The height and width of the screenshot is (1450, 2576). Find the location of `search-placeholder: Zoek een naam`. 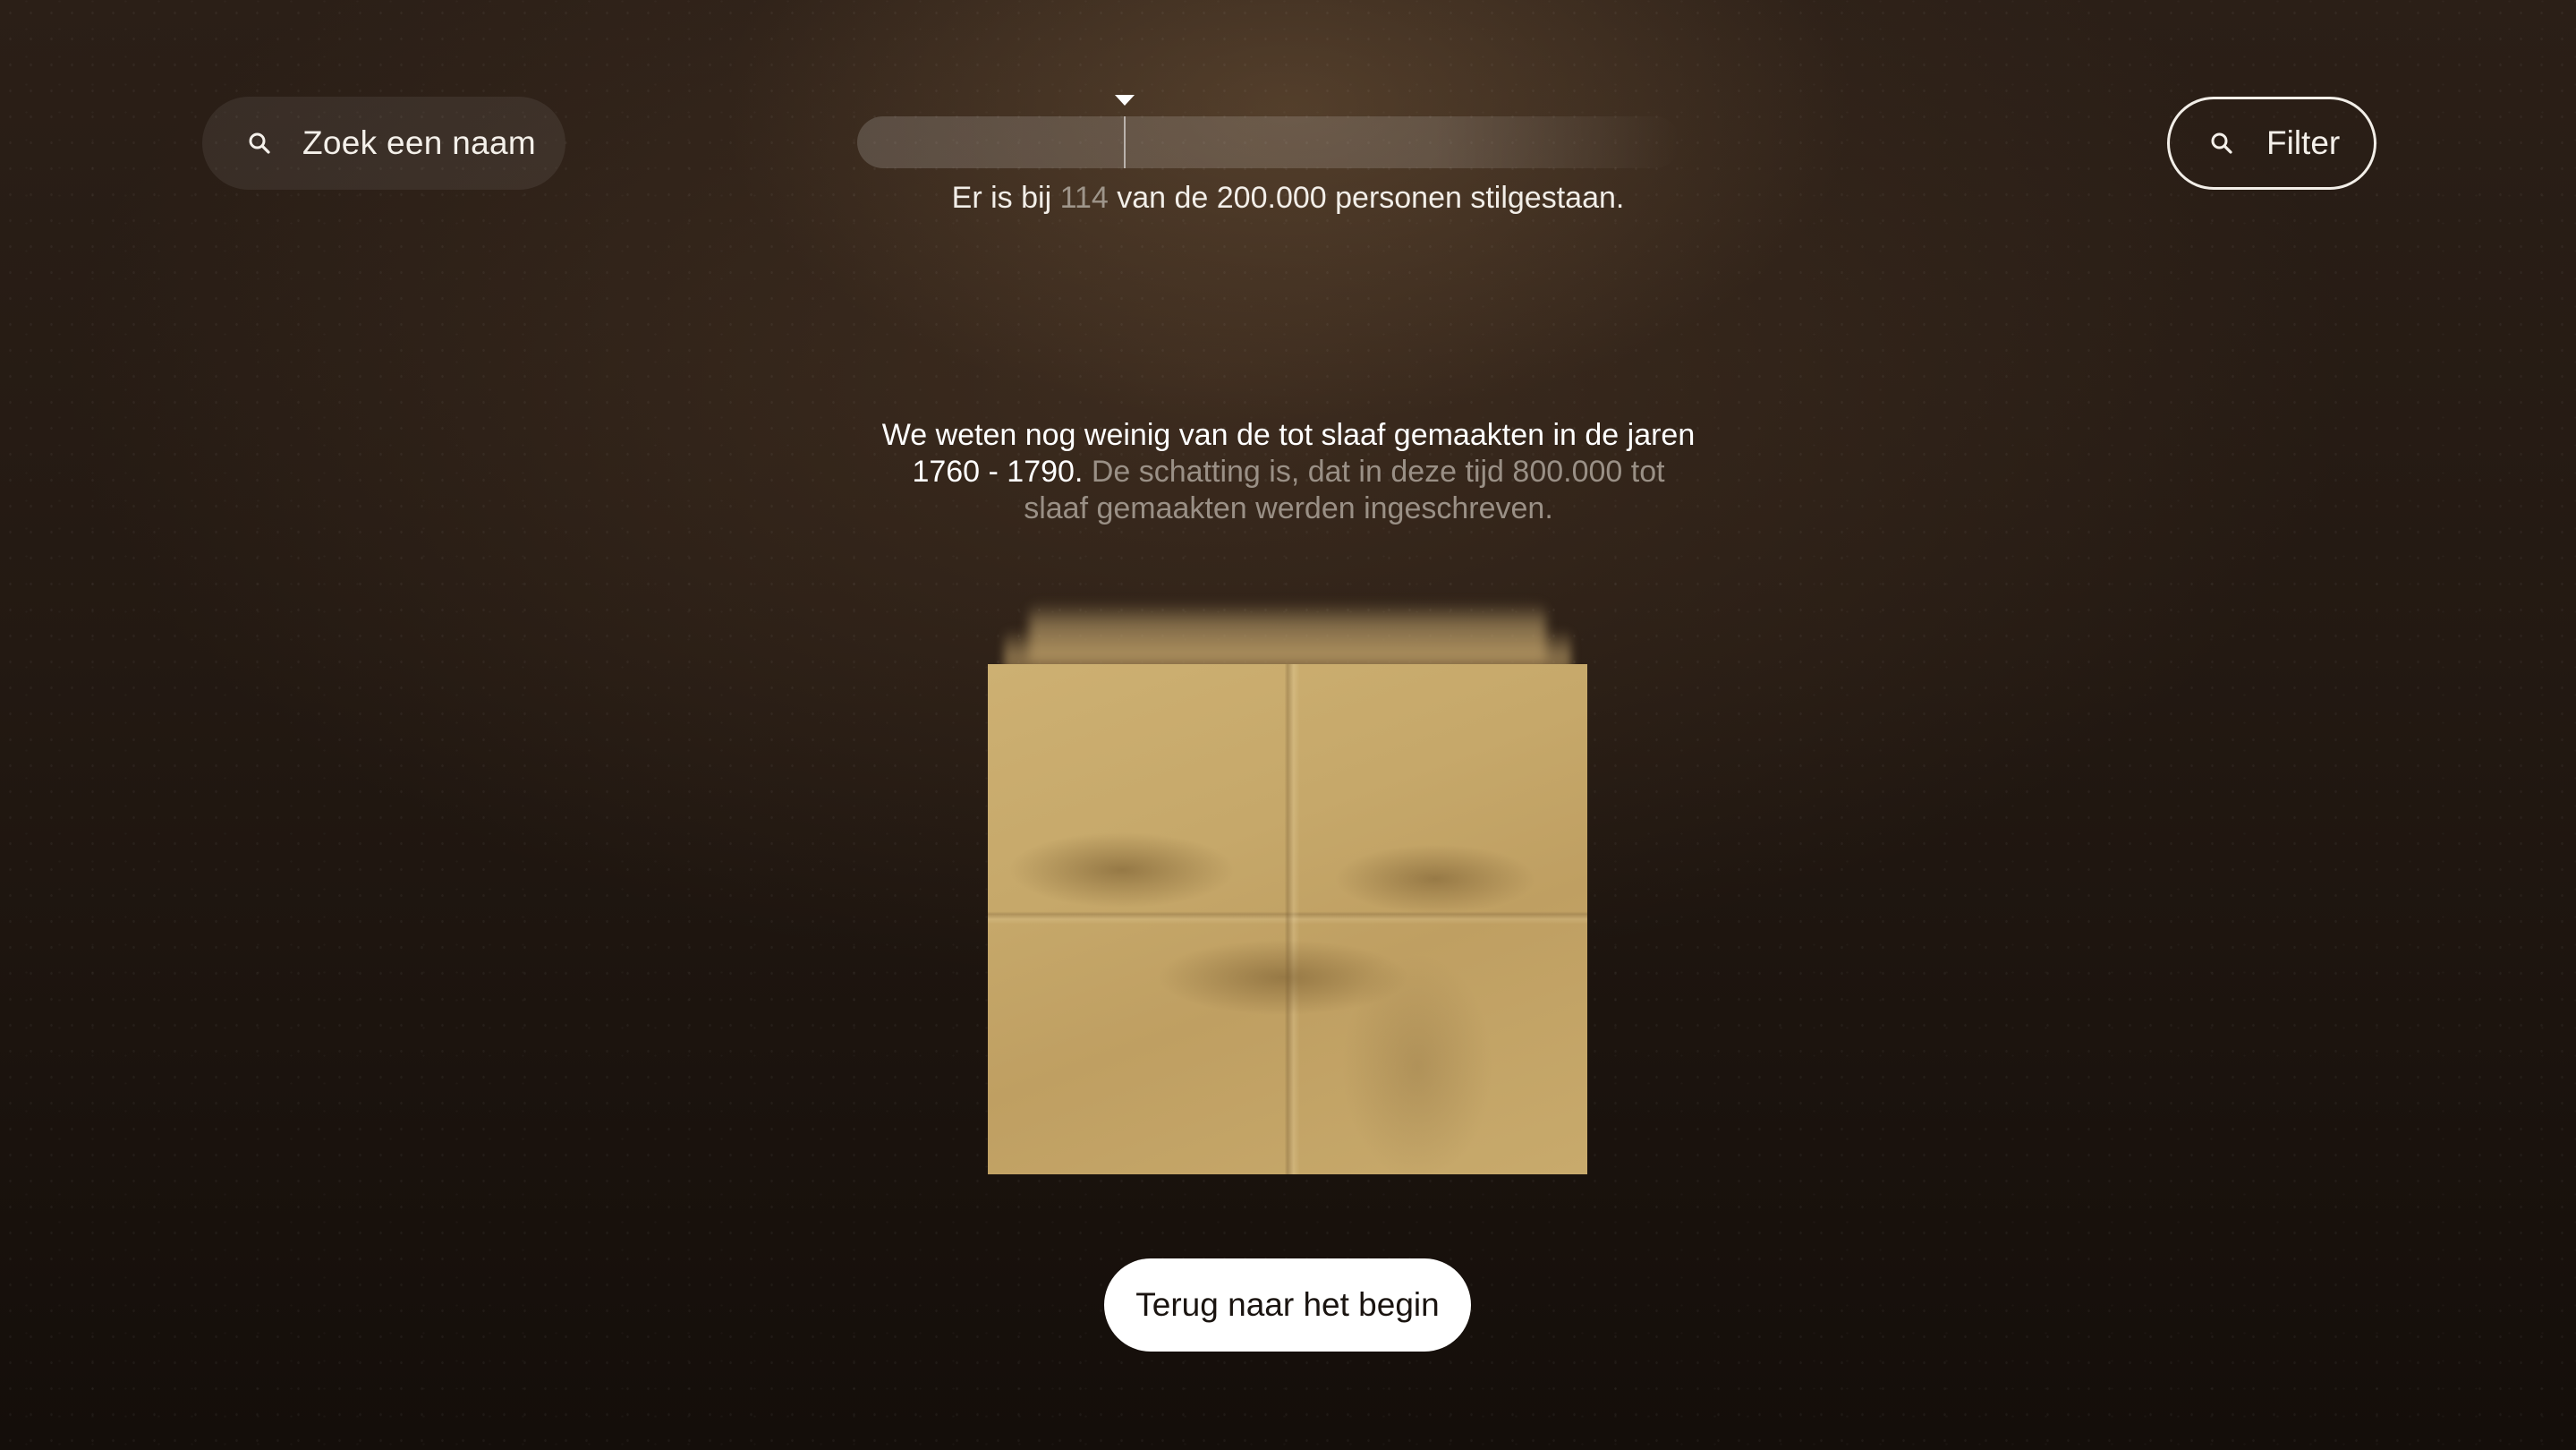

search-placeholder: Zoek een naam is located at coordinates (419, 142).